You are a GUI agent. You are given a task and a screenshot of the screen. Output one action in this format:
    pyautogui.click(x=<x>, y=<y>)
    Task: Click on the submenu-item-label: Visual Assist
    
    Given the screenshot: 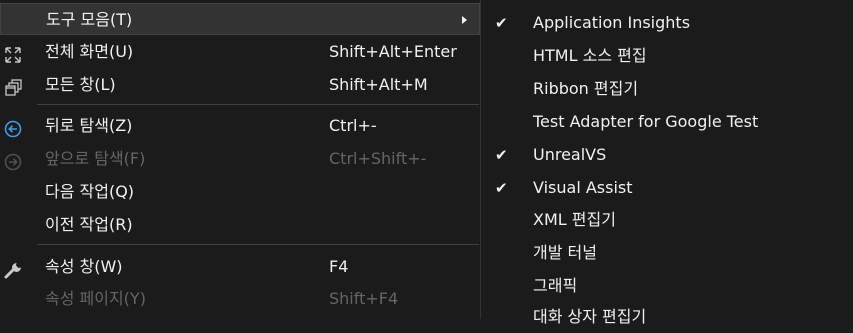 What is the action you would take?
    pyautogui.click(x=583, y=187)
    